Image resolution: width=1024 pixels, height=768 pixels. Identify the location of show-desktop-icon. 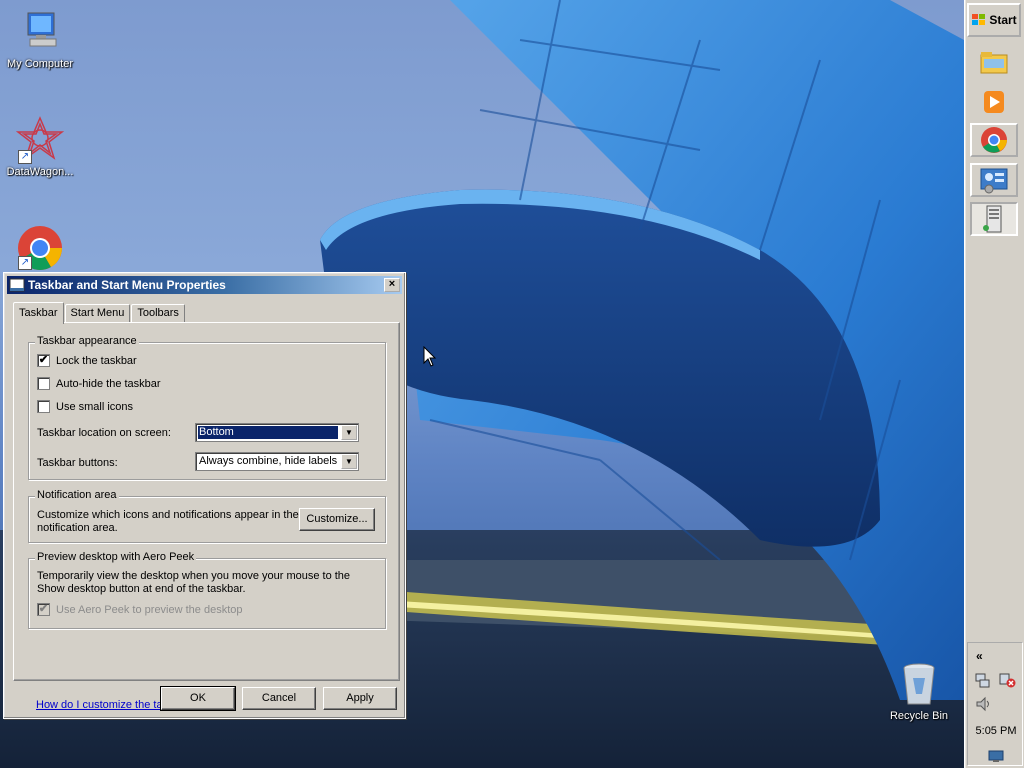
(996, 756).